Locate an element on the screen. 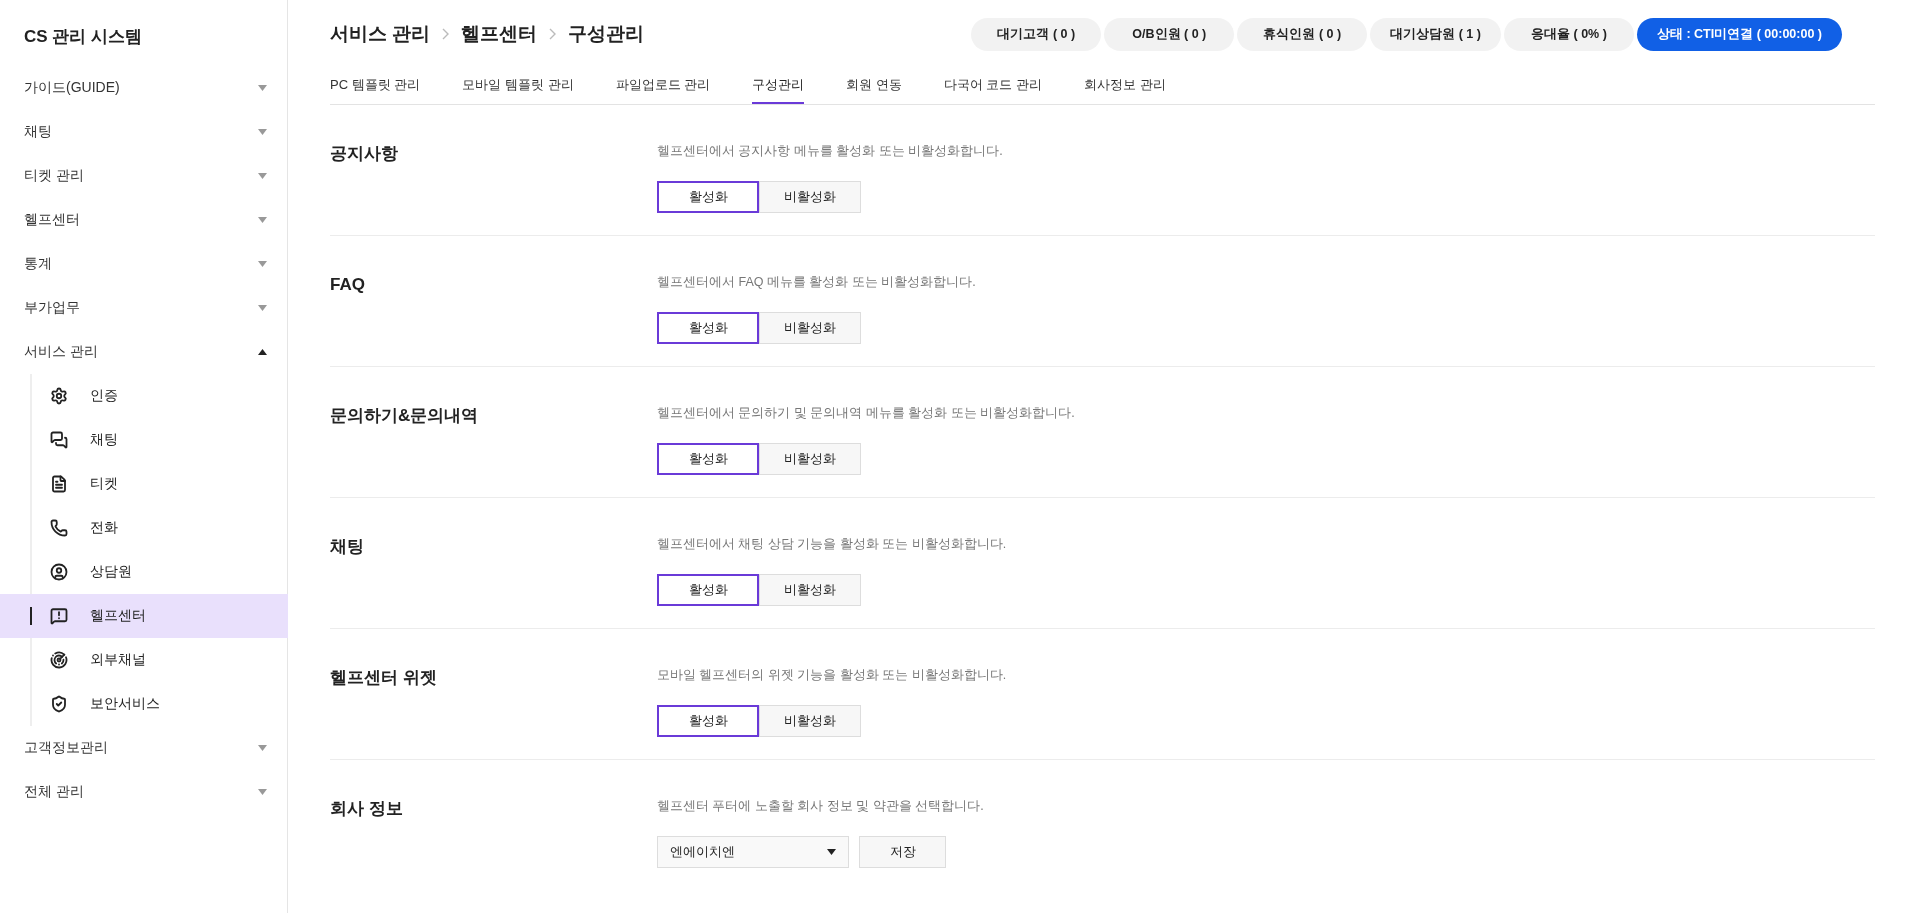  save-button: 저장 is located at coordinates (902, 852).